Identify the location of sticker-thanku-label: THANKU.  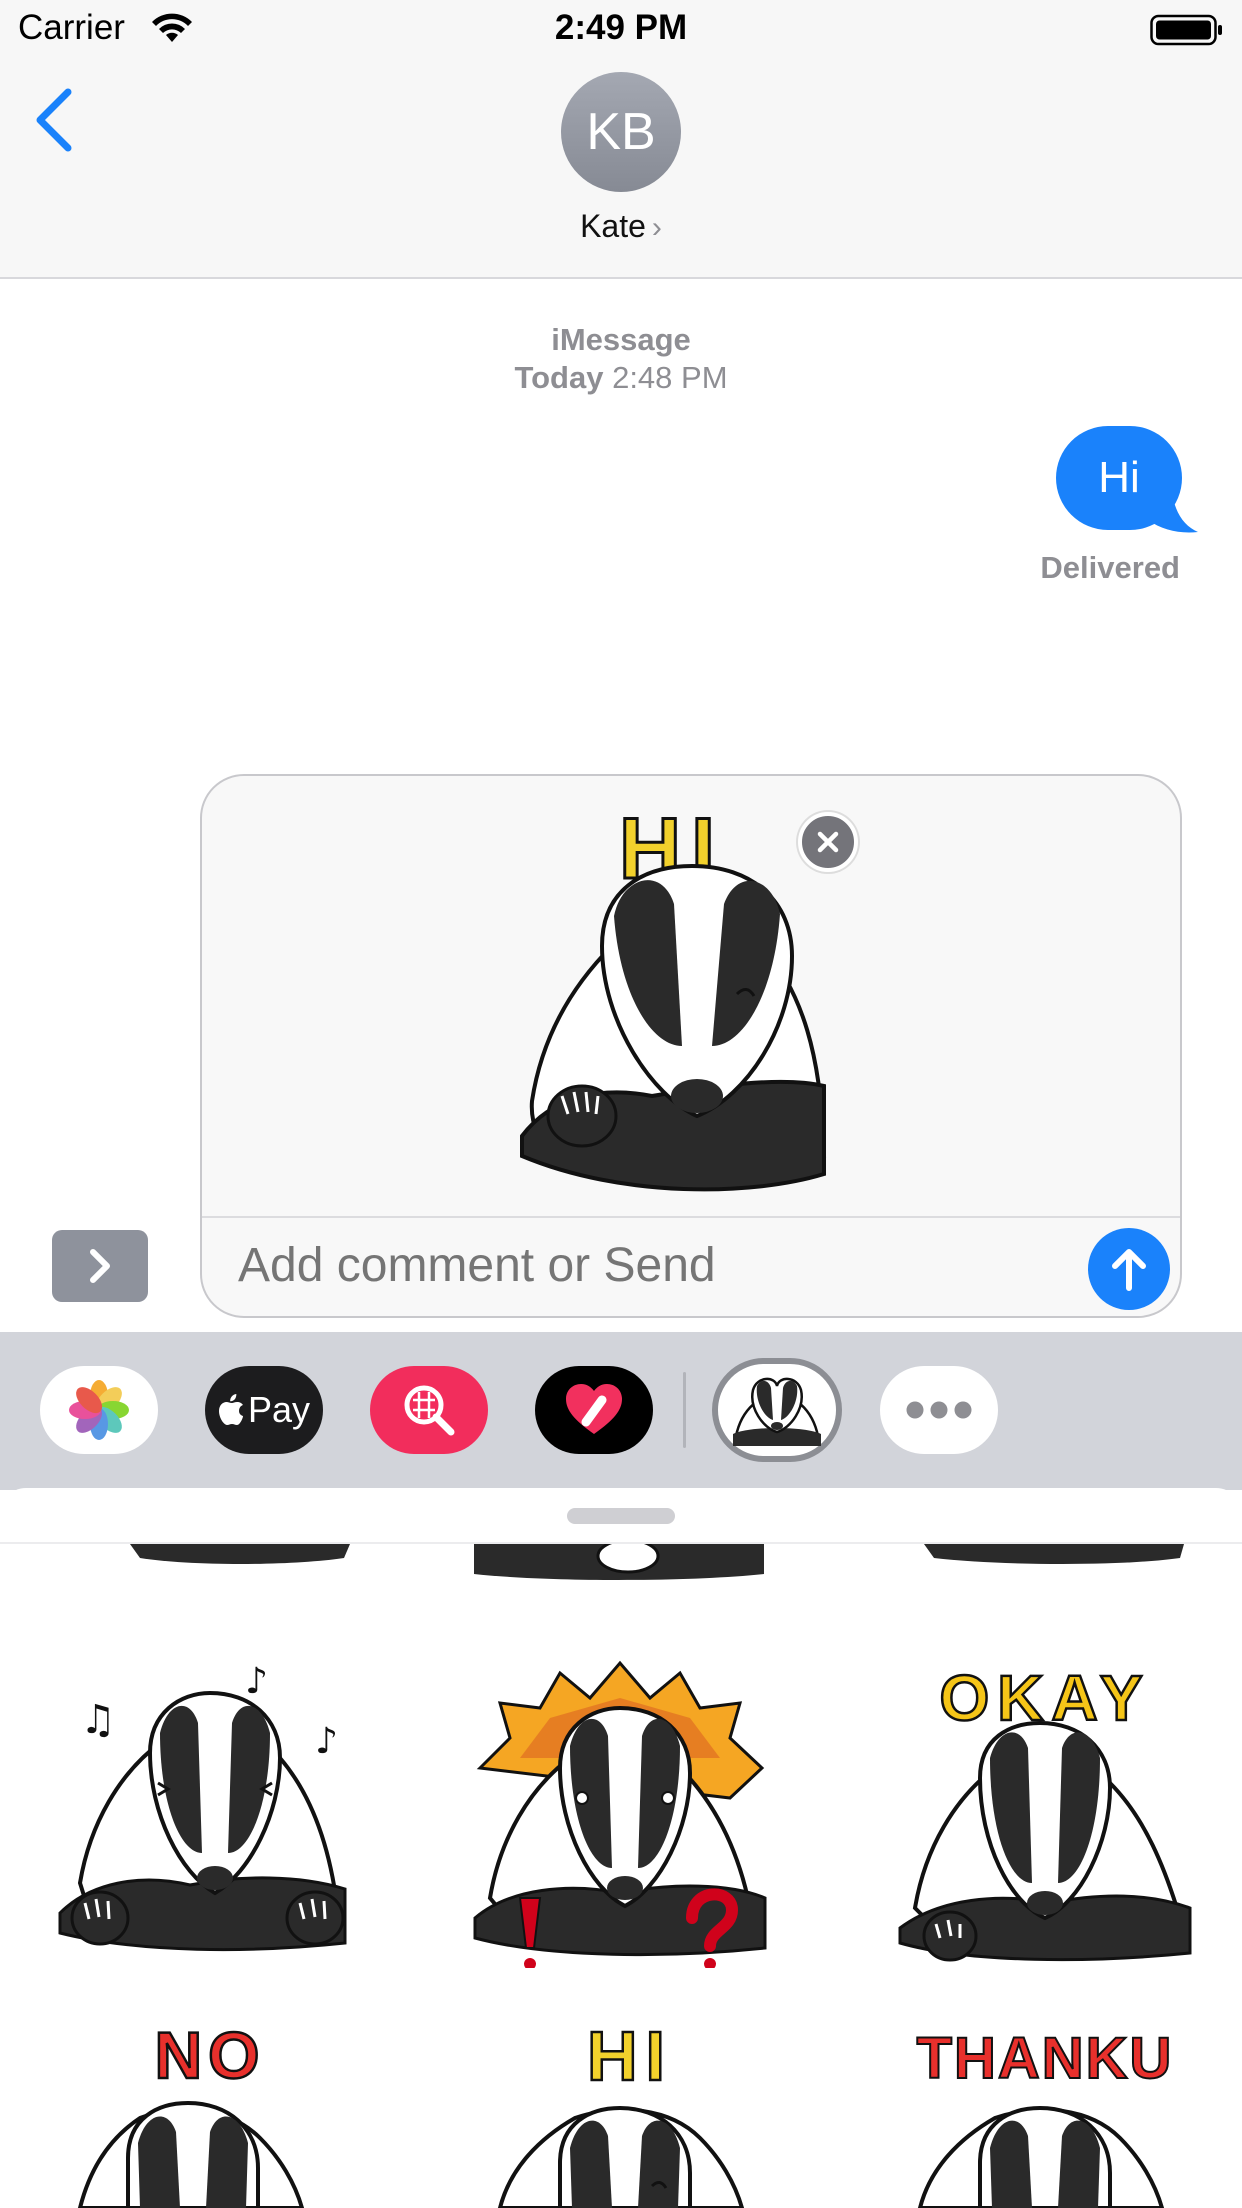
(1045, 2058).